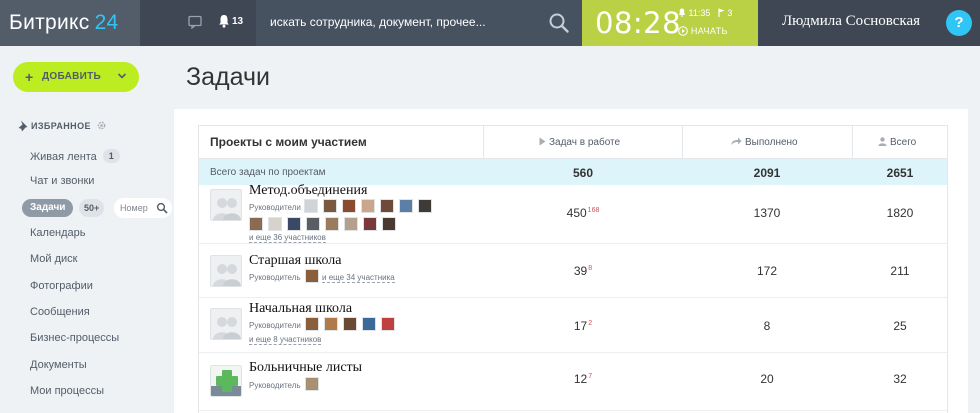  What do you see at coordinates (287, 238) in the screenshot?
I see `more-members-link: и еще 36 участников` at bounding box center [287, 238].